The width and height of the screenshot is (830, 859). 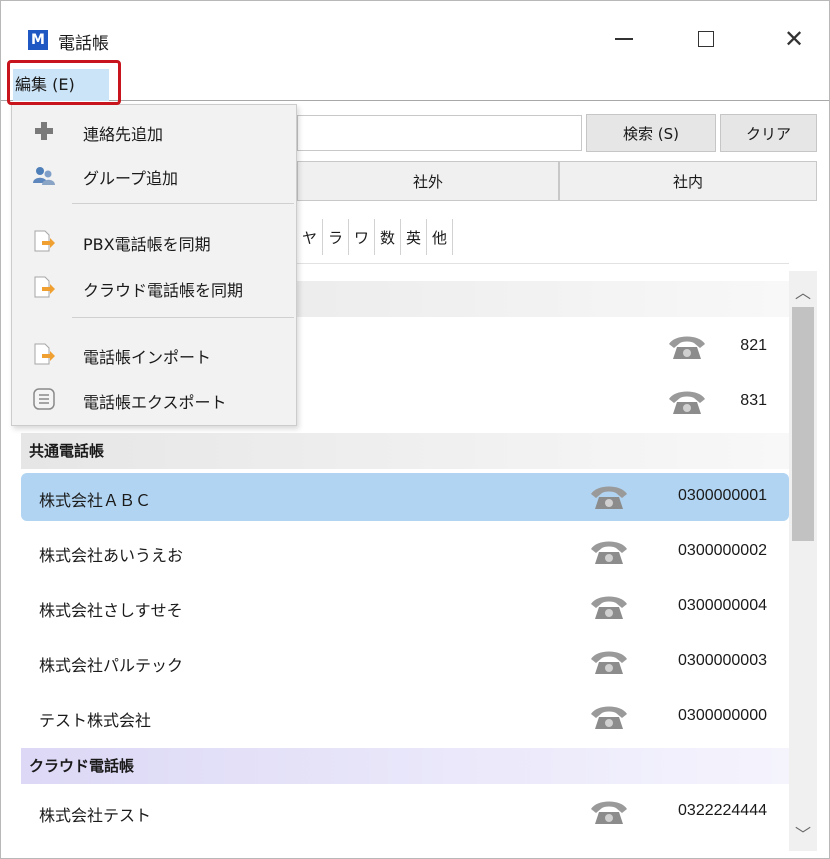 I want to click on group-header-common: 共通電話帳, so click(x=405, y=451).